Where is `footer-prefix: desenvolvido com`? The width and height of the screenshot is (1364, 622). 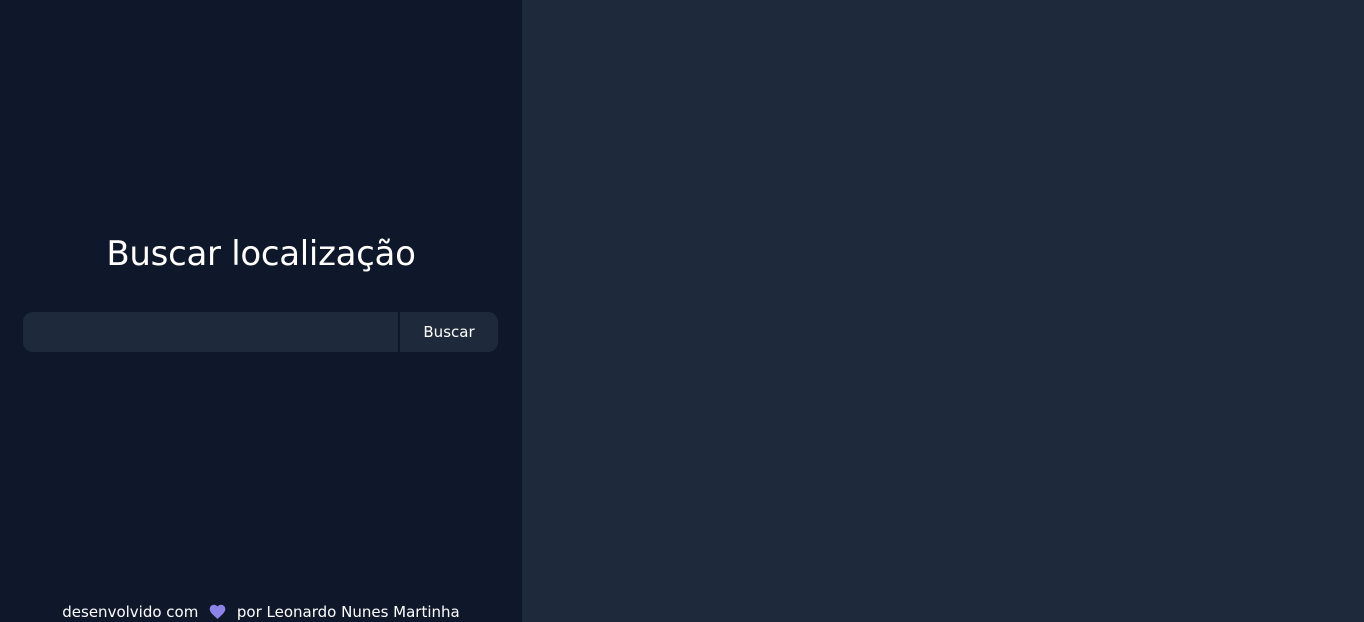 footer-prefix: desenvolvido com is located at coordinates (130, 612).